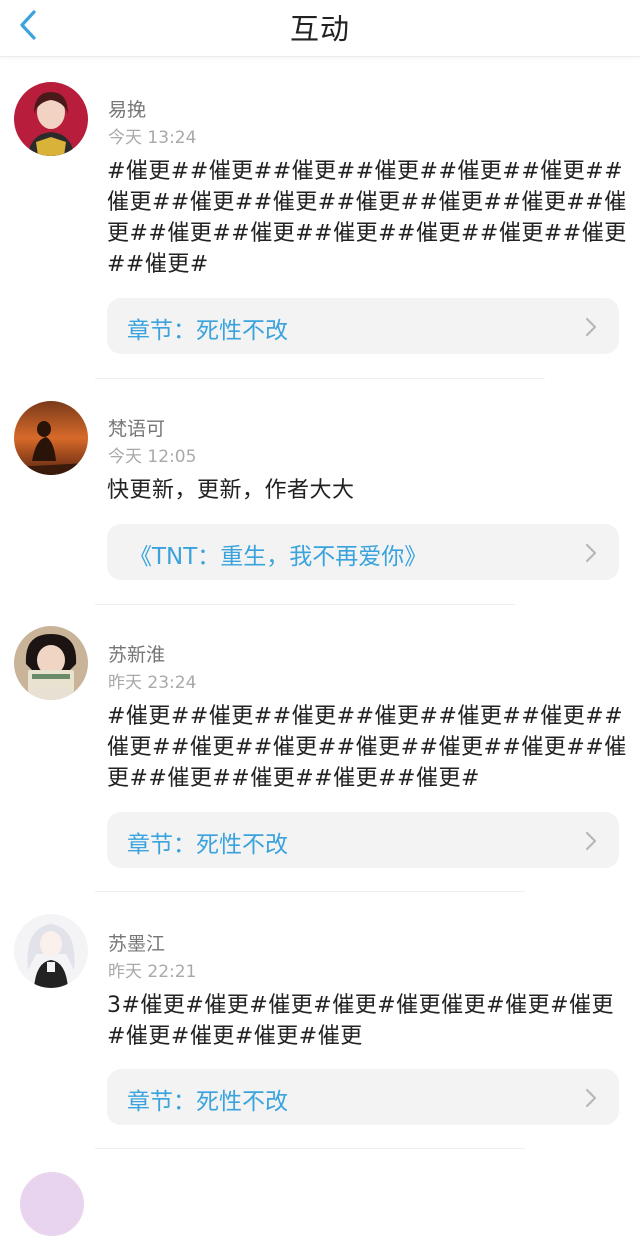 The image size is (640, 1236). Describe the element at coordinates (361, 1021) in the screenshot. I see `comment-text: 3#催更#催更#催更#催更#催更催更#催更#催更#催更#催更#催更#催更` at that location.